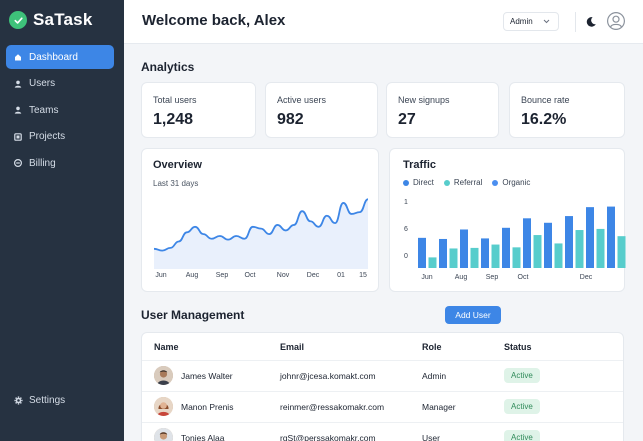 This screenshot has height=441, width=643. What do you see at coordinates (18, 110) in the screenshot?
I see `team-icon` at bounding box center [18, 110].